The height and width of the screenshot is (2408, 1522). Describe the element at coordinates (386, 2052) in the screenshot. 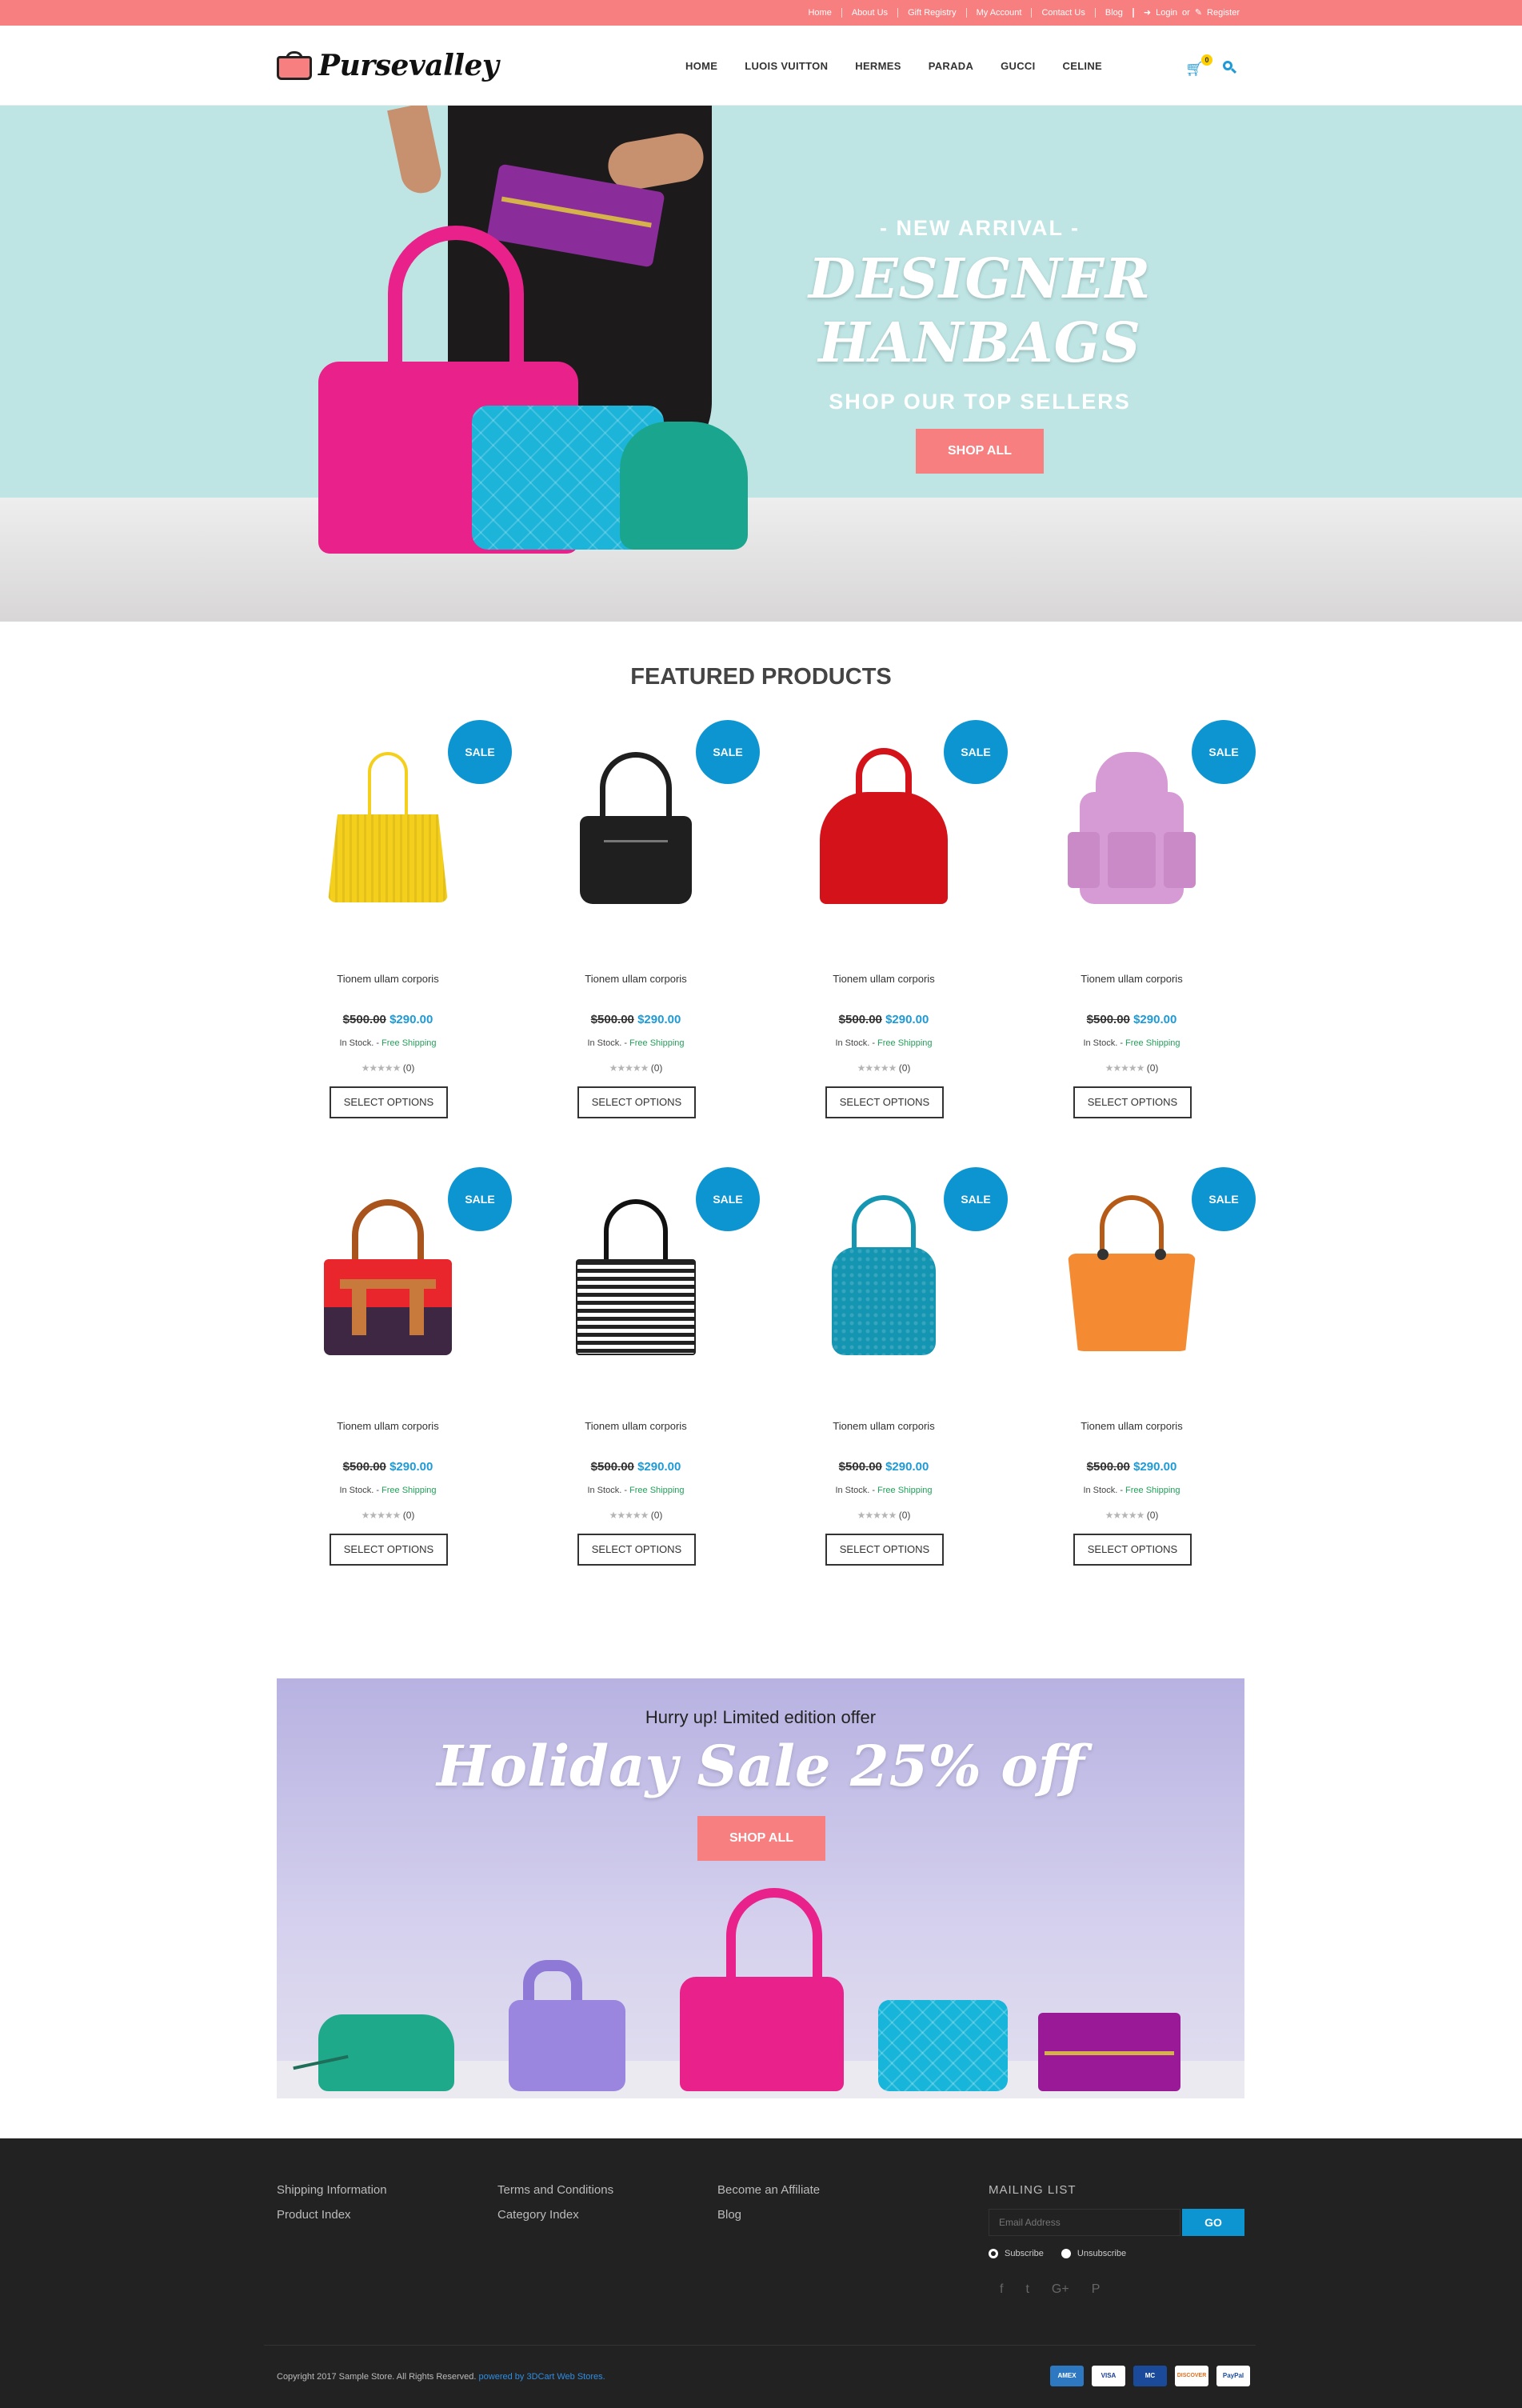

I see `green-bag-image` at that location.